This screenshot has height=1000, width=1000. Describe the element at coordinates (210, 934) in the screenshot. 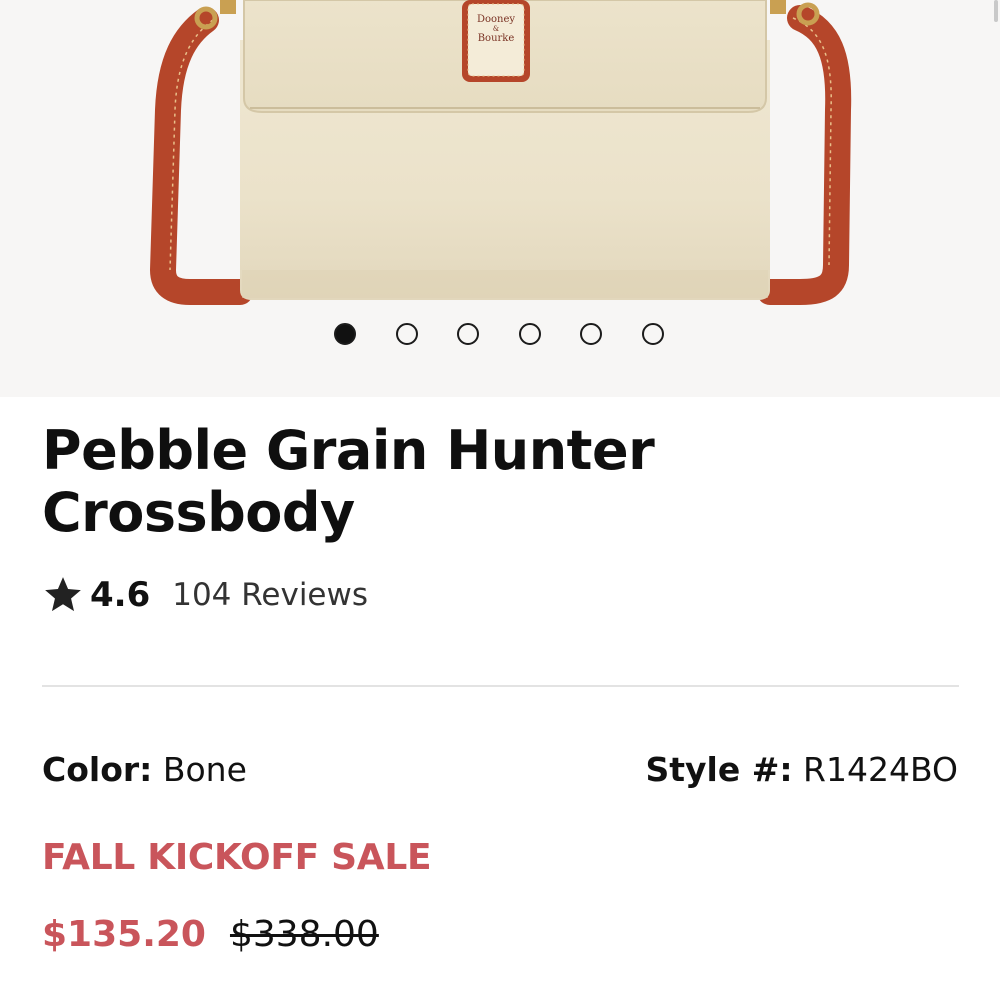

I see `price-row: $135.20 $338.00` at that location.